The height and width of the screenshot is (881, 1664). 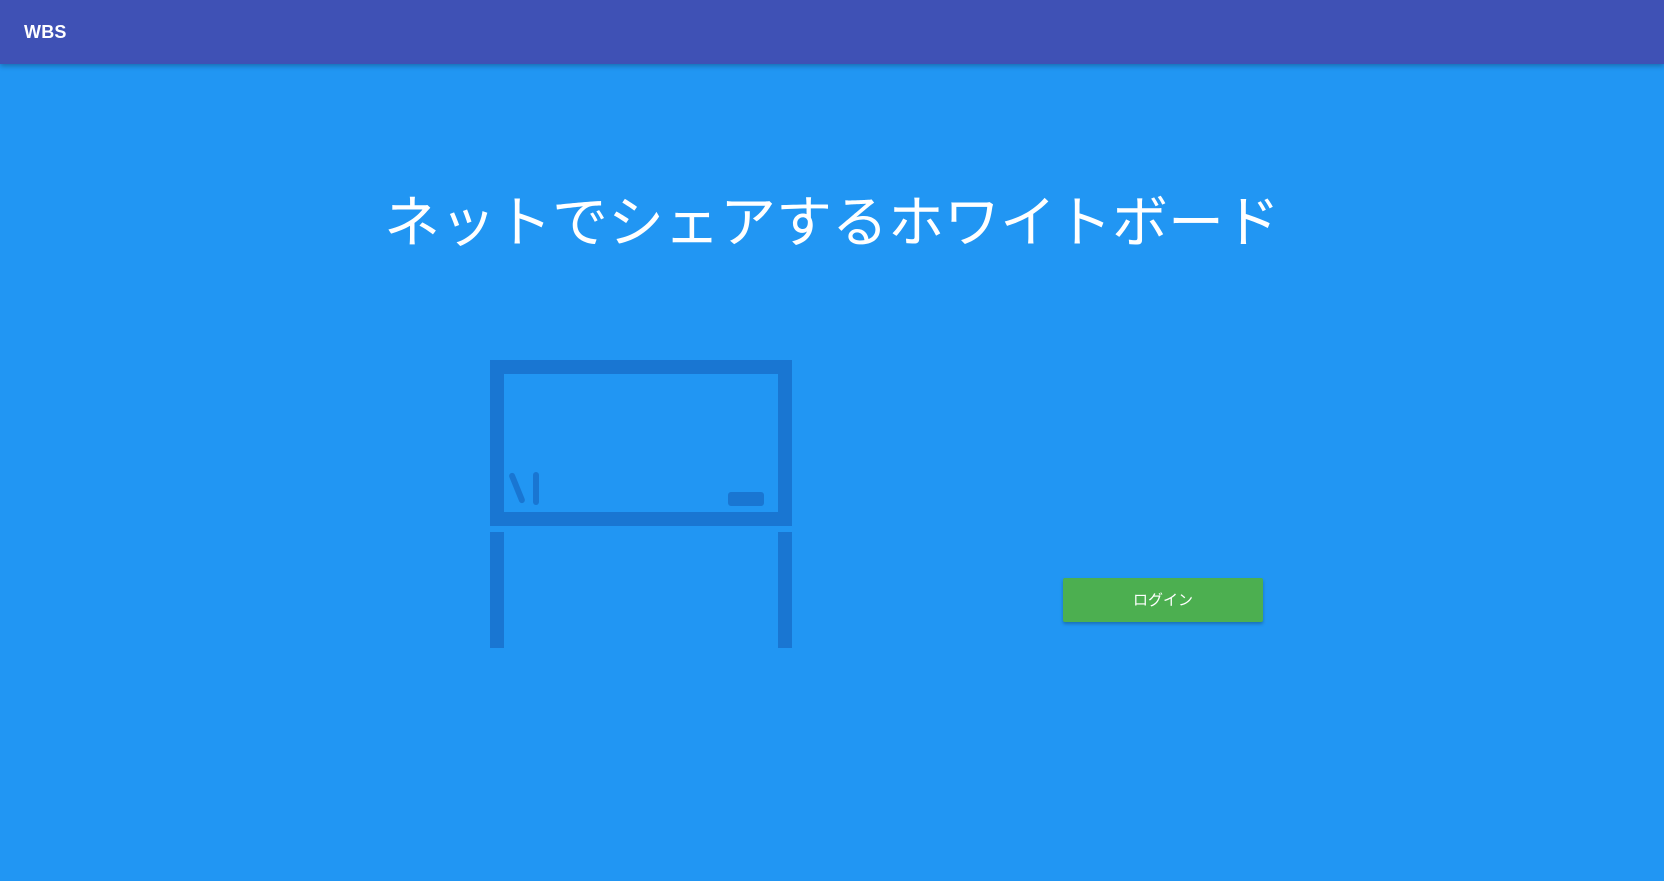 What do you see at coordinates (832, 32) in the screenshot?
I see `app-bar: WBS` at bounding box center [832, 32].